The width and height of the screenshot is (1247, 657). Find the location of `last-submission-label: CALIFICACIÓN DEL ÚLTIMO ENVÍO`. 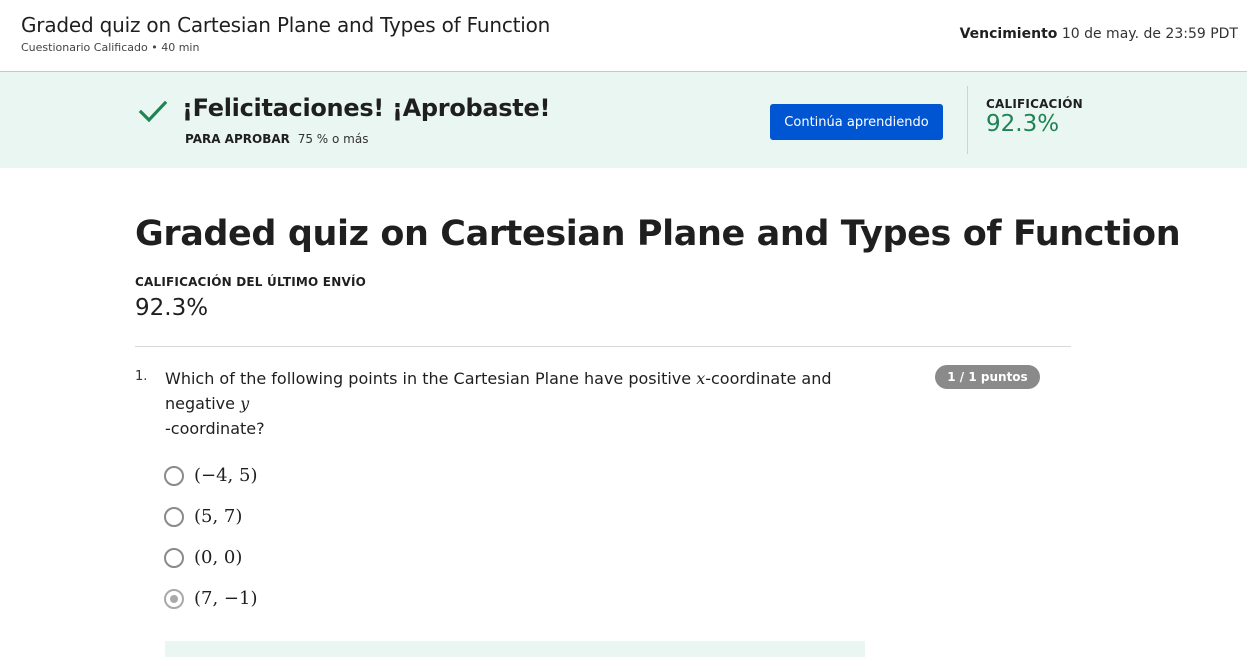

last-submission-label: CALIFICACIÓN DEL ÚLTIMO ENVÍO is located at coordinates (251, 282).